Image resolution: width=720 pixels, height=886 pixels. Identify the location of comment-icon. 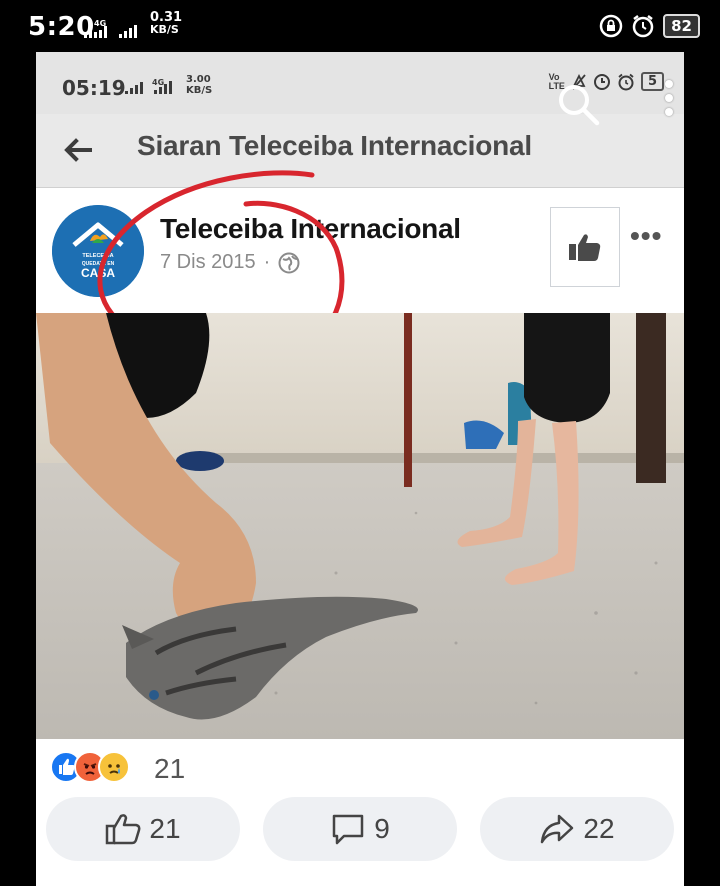
(348, 829).